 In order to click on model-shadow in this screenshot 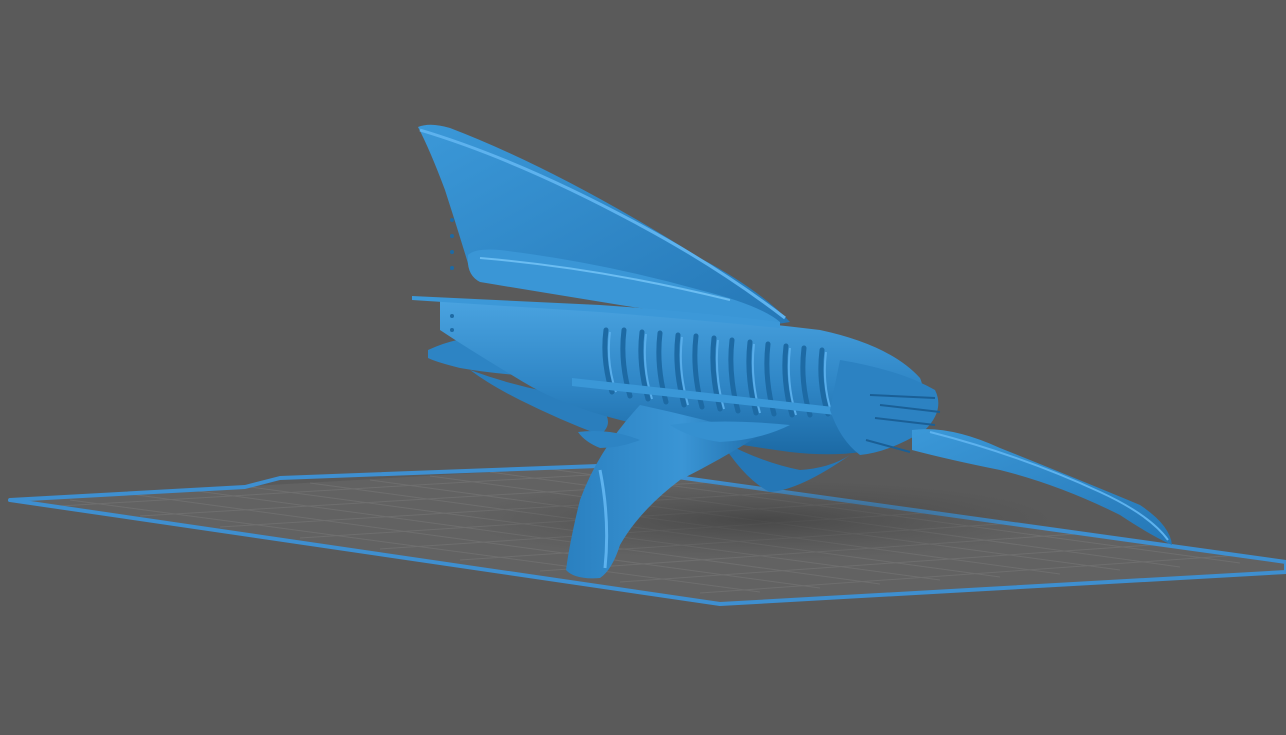, I will do `click(760, 520)`.